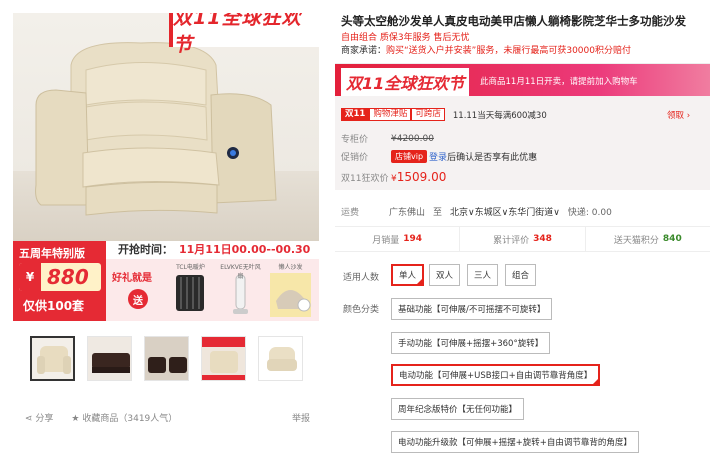 This screenshot has width=720, height=470. What do you see at coordinates (364, 51) in the screenshot?
I see `merchant-promise-label: 商家承诺：` at bounding box center [364, 51].